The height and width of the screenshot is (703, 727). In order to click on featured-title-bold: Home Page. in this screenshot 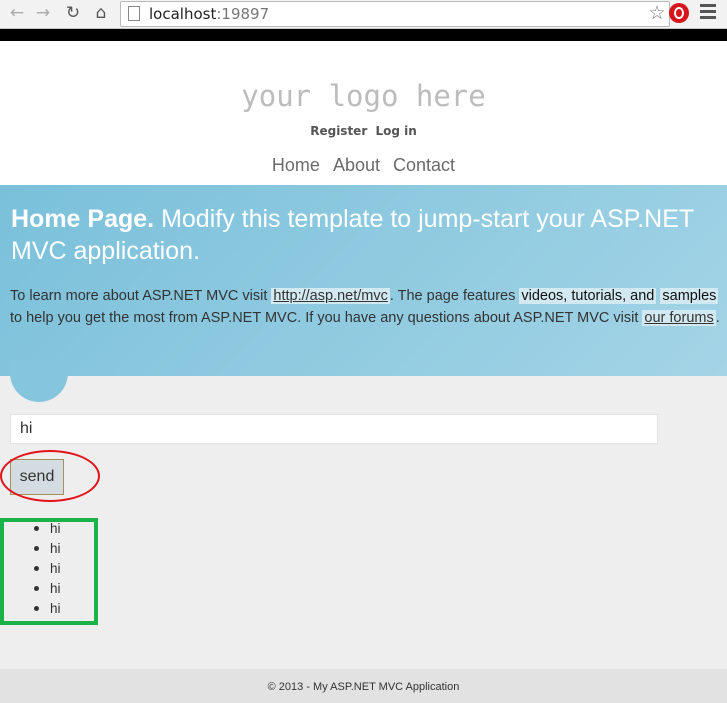, I will do `click(83, 219)`.